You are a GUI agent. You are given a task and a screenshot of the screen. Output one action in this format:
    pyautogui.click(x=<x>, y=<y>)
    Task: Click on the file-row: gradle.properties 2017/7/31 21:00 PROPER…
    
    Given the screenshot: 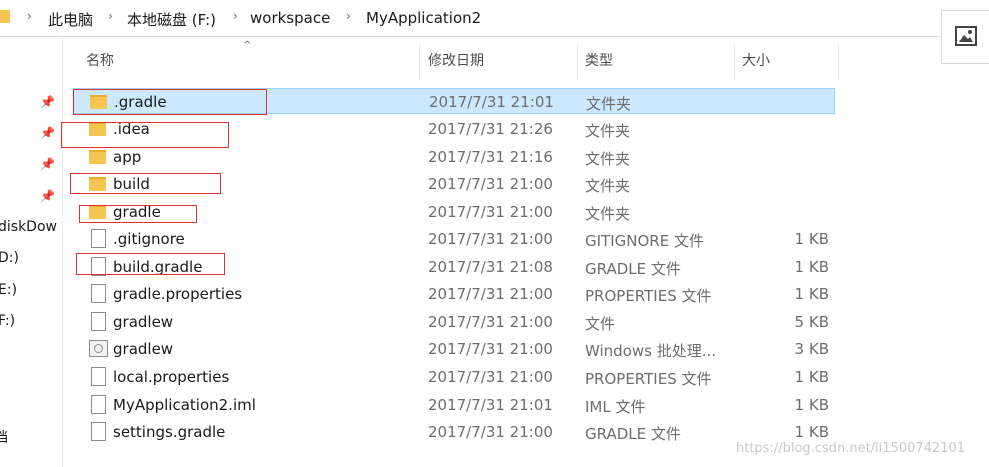 What is the action you would take?
    pyautogui.click(x=454, y=294)
    